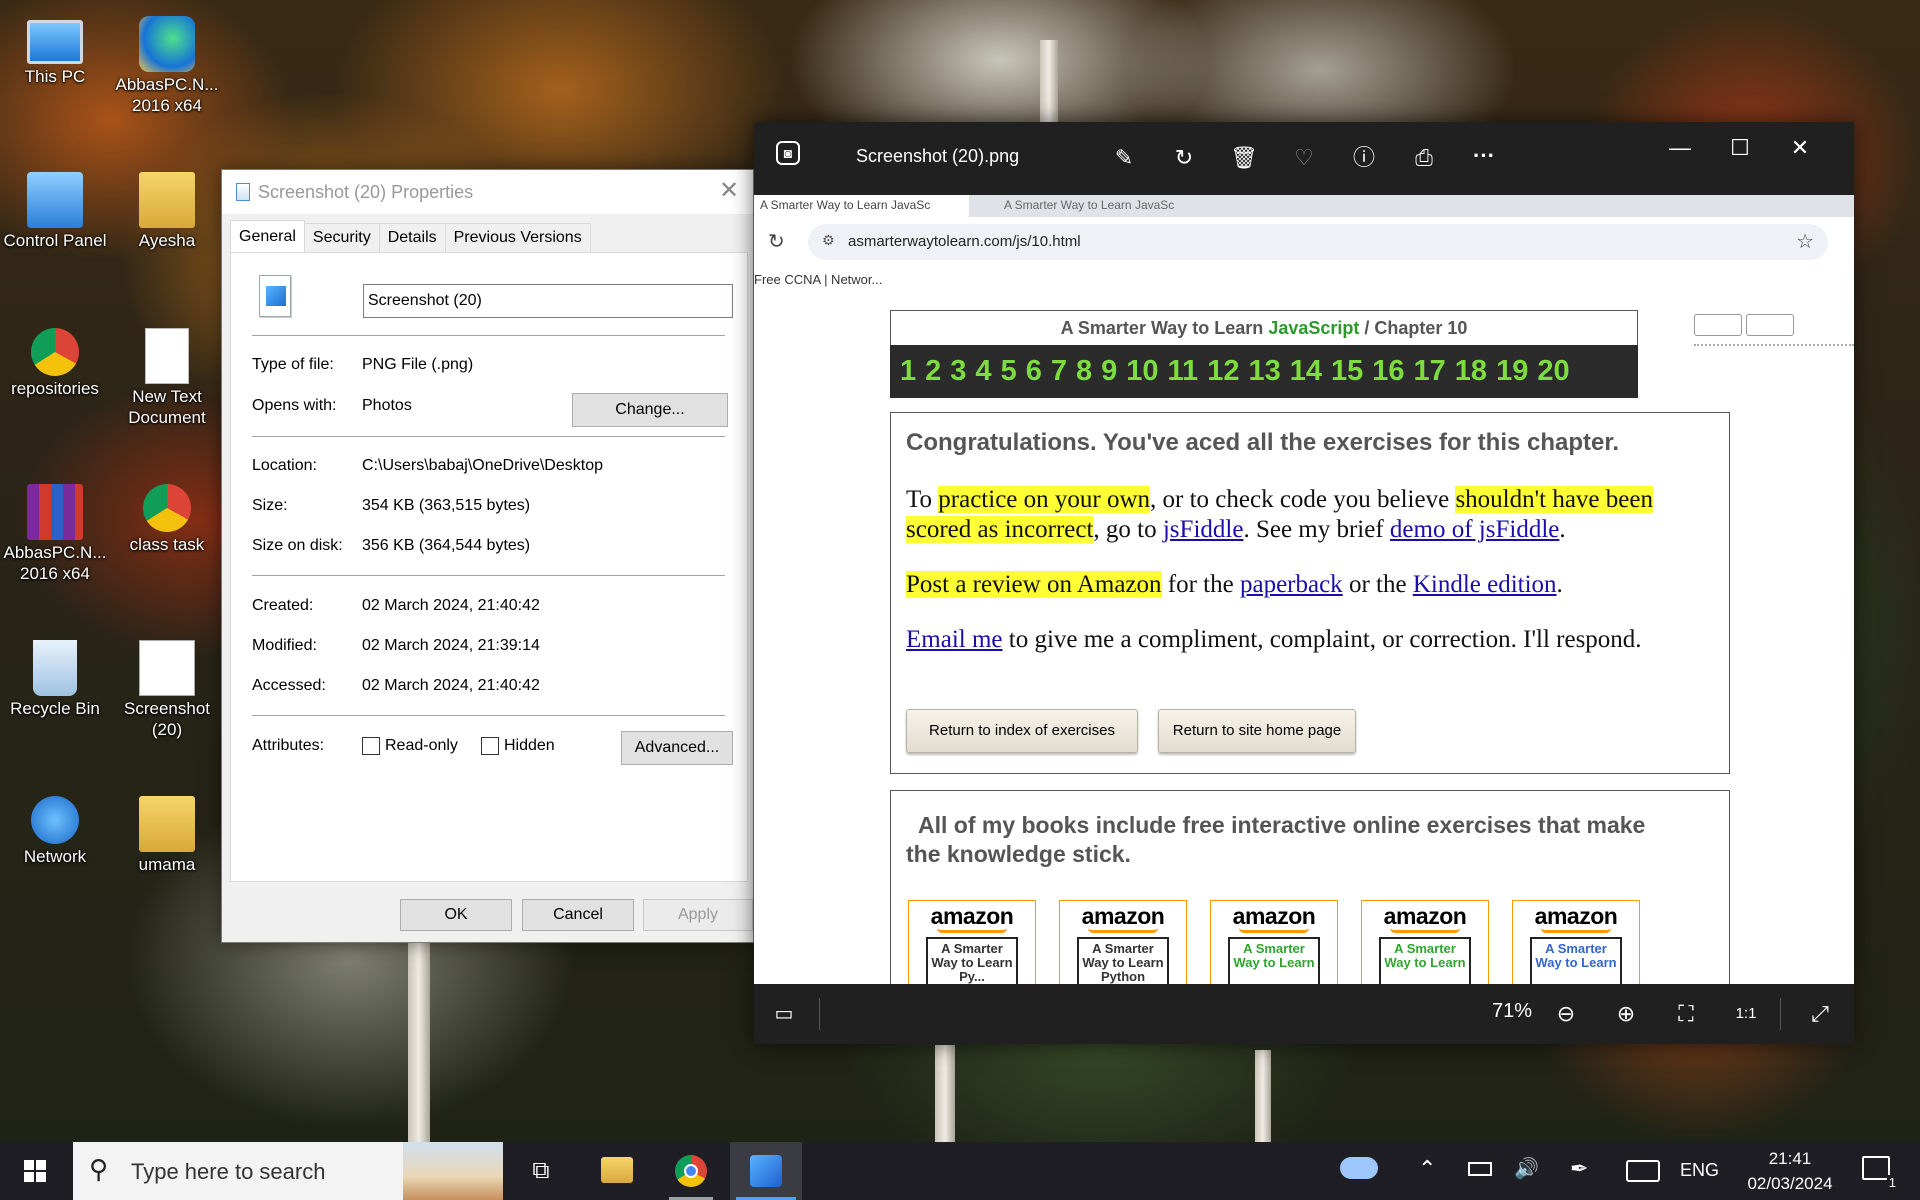 The width and height of the screenshot is (1920, 1200). I want to click on kindle-edition-link: Kindle edition, so click(1485, 584).